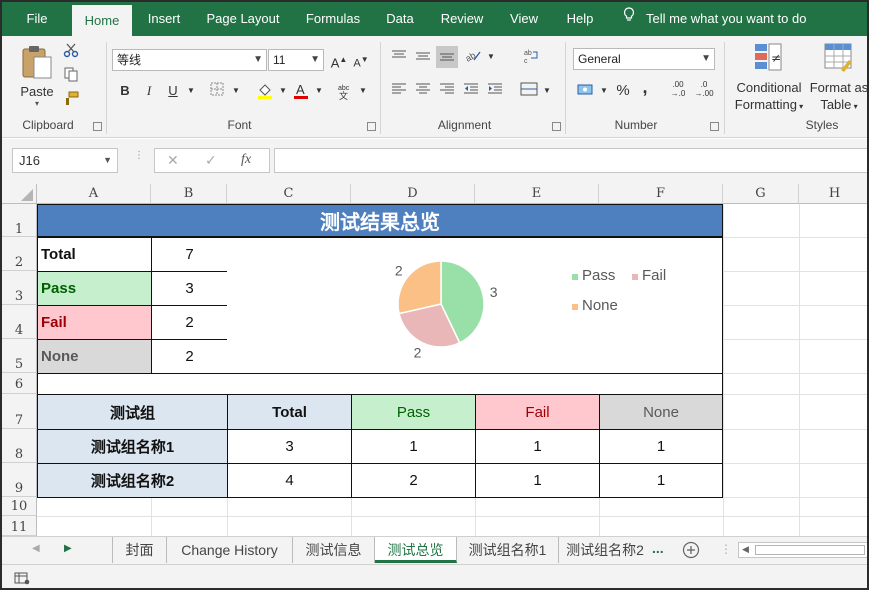 The image size is (869, 590). Describe the element at coordinates (296, 60) in the screenshot. I see `font-size-combo: 11 ▼` at that location.